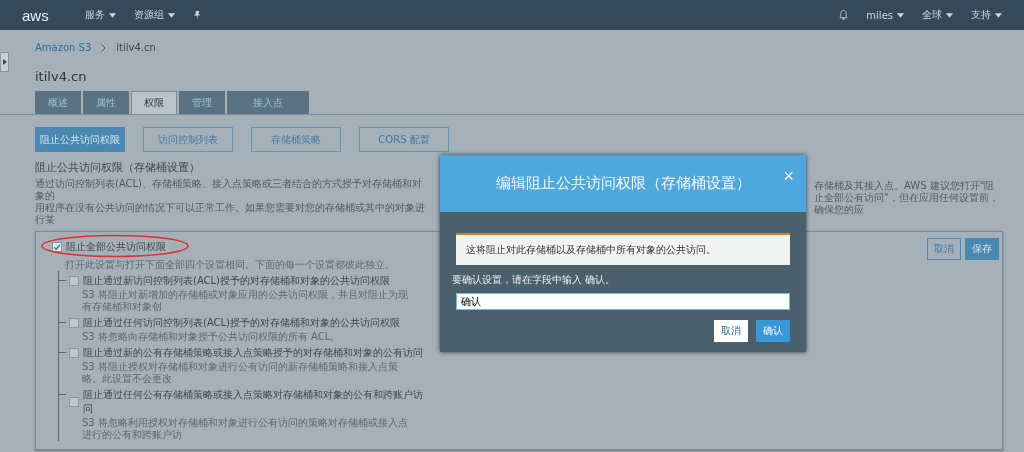 This screenshot has height=452, width=1024. Describe the element at coordinates (136, 47) in the screenshot. I see `breadcrumb-current: itilv4.cn` at that location.